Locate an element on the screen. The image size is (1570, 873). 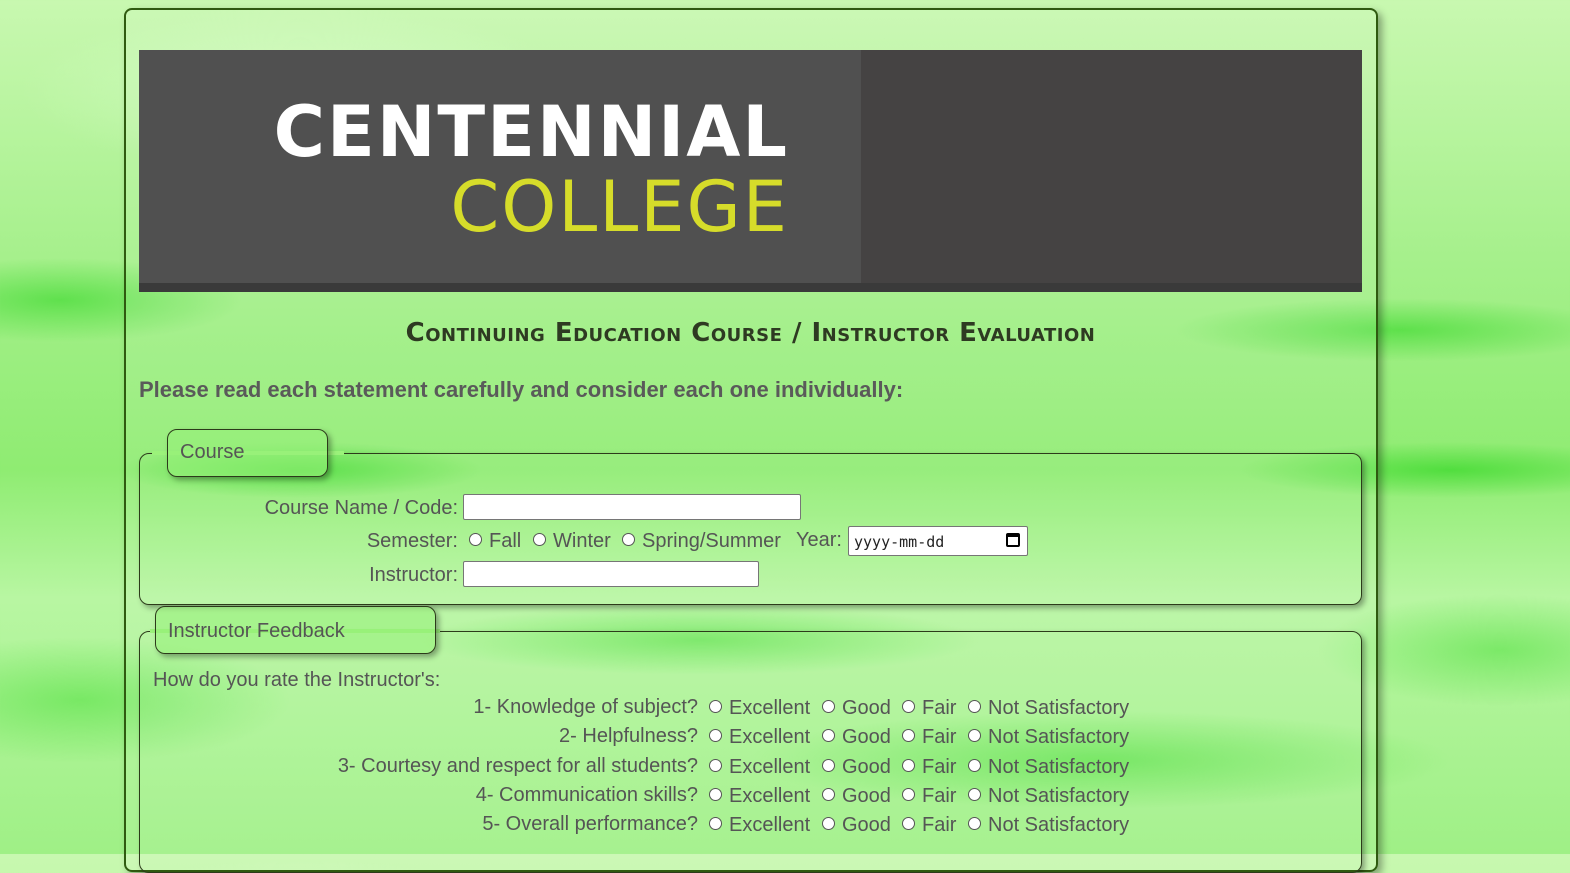
course-name-input is located at coordinates (632, 507).